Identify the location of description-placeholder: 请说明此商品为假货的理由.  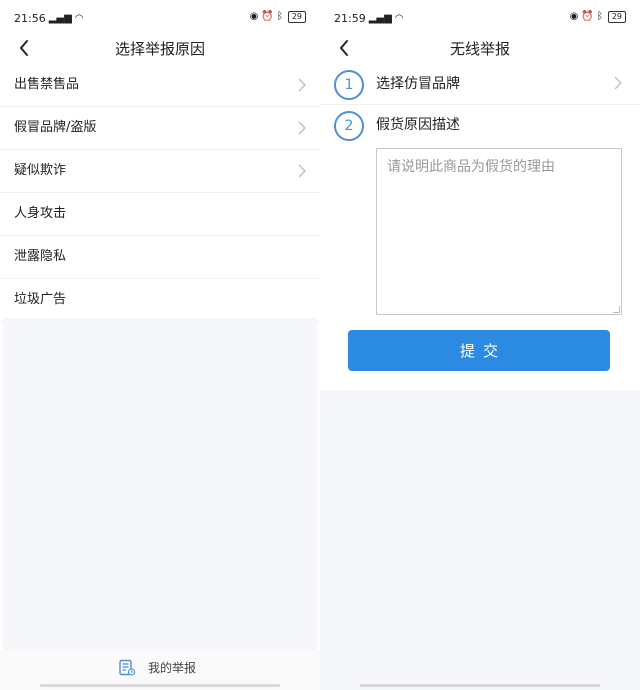
(471, 167).